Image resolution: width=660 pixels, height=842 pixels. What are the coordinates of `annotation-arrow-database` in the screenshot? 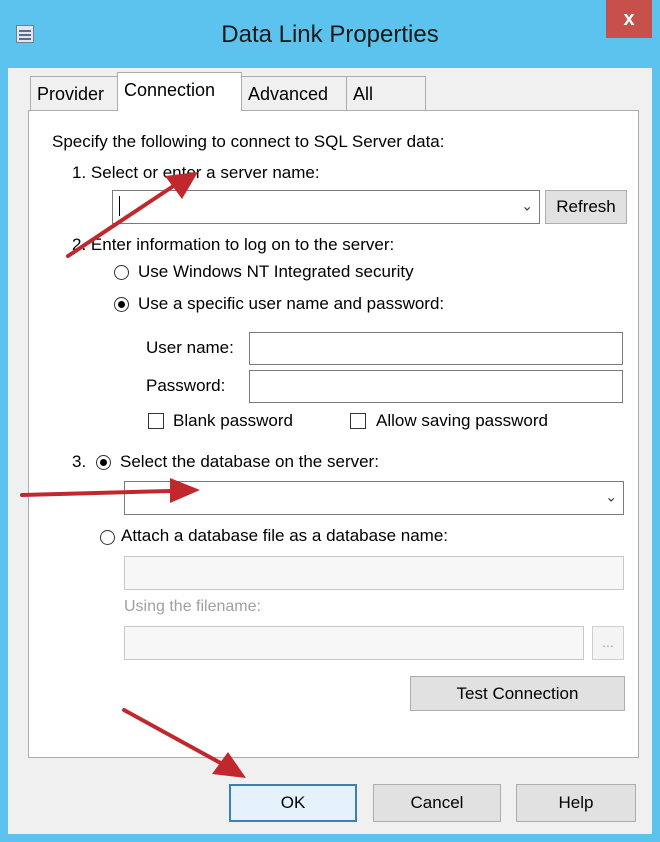 It's located at (110, 490).